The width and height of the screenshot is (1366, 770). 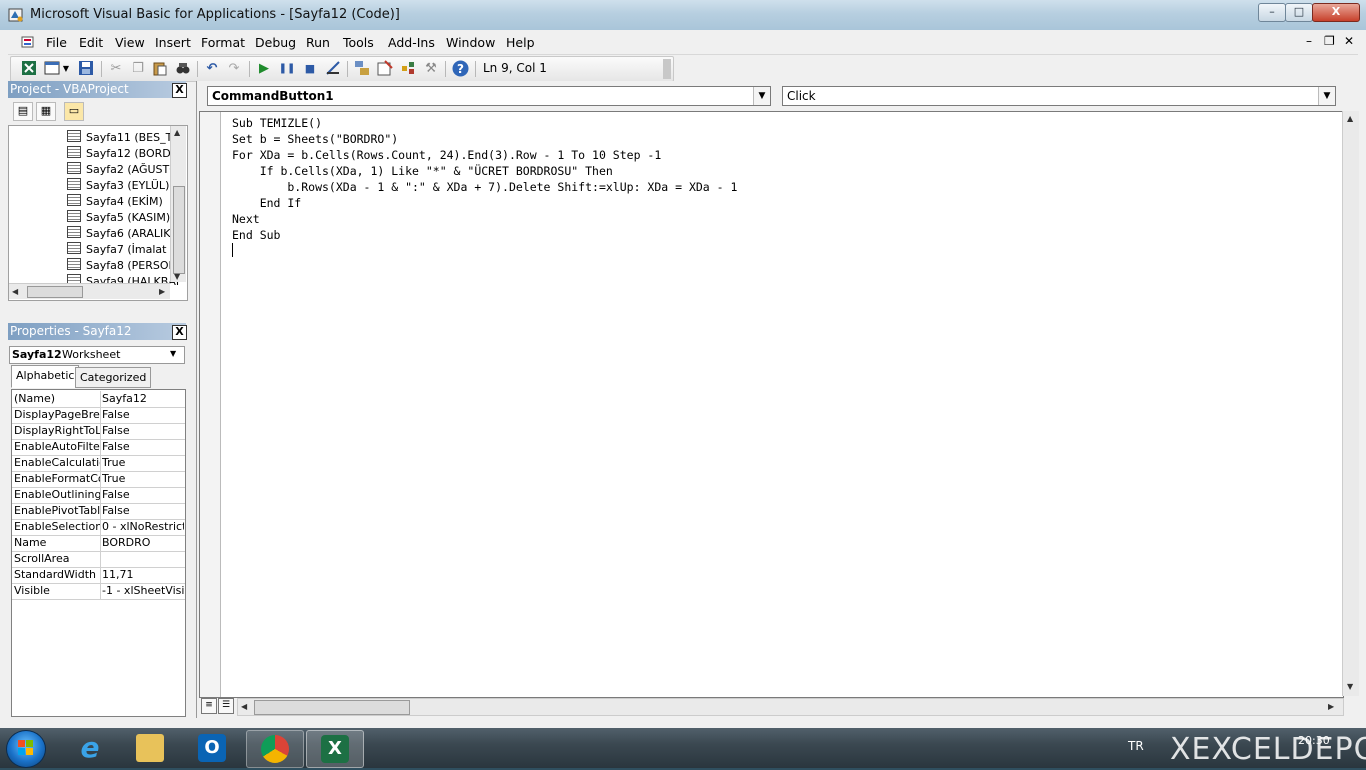 I want to click on view-code-icon: ▤, so click(x=23, y=111).